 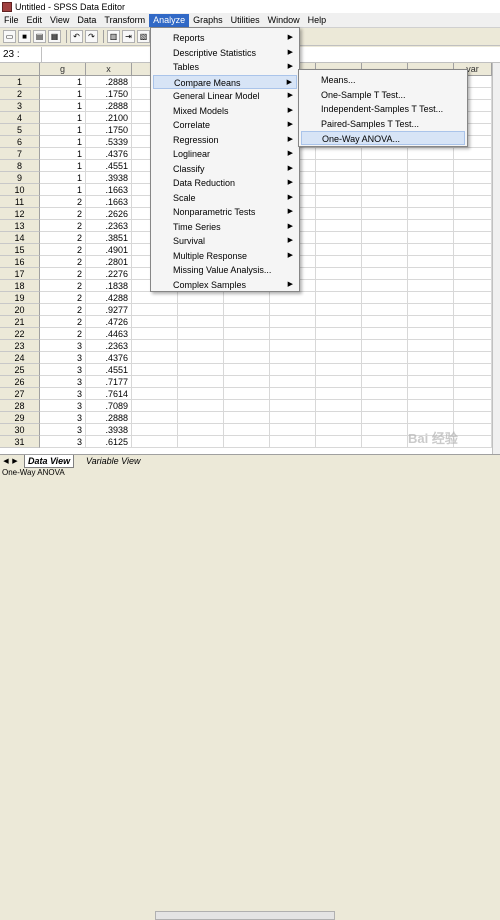 I want to click on cell-x: .4376, so click(x=109, y=358).